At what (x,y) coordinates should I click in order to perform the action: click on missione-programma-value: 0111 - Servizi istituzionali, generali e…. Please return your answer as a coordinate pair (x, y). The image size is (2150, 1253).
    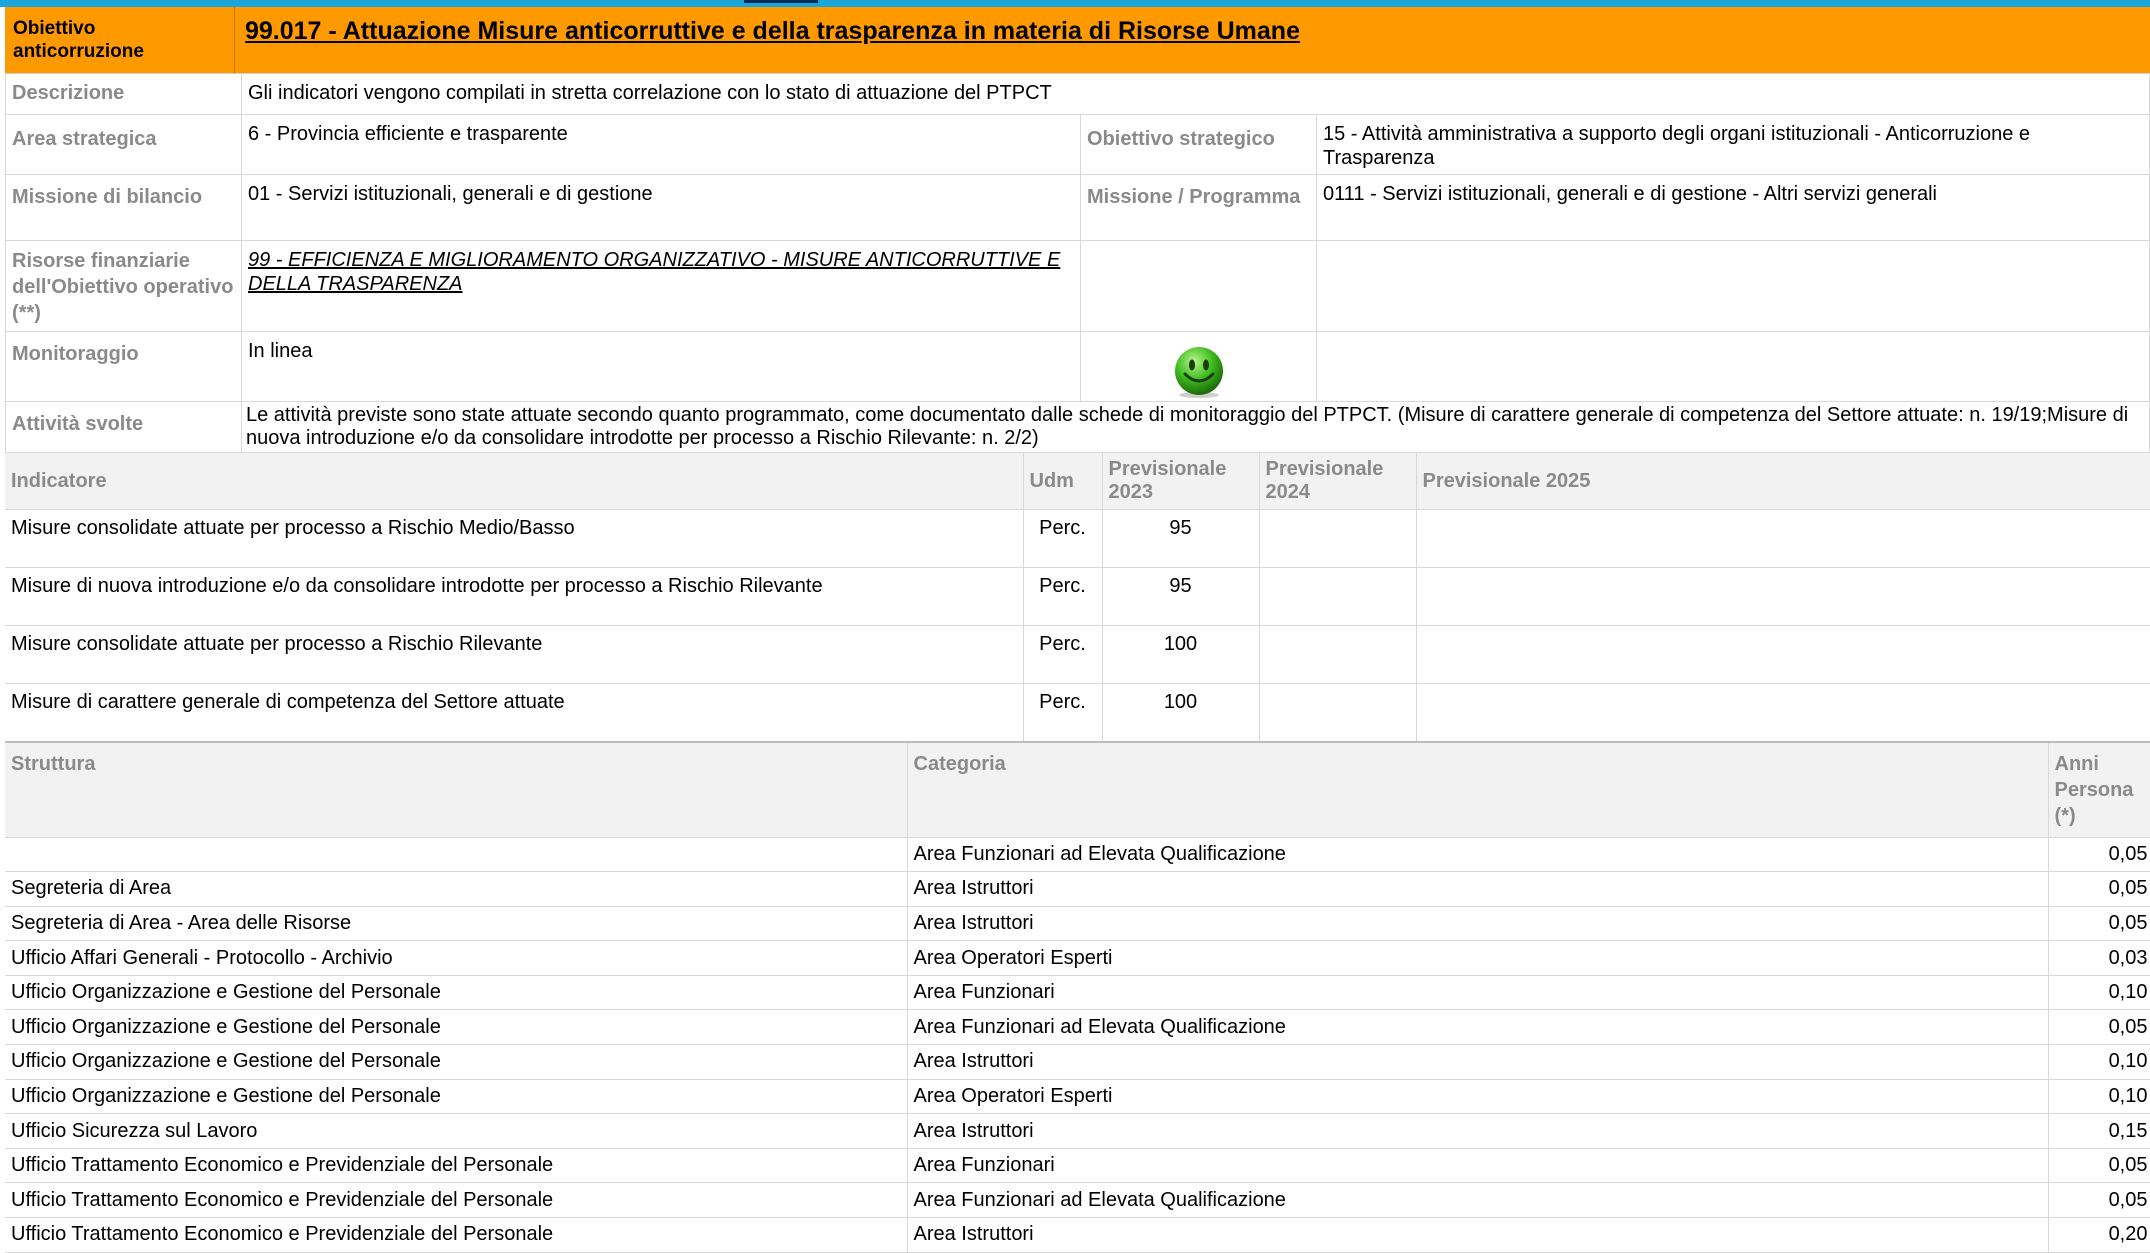
    Looking at the image, I should click on (1733, 208).